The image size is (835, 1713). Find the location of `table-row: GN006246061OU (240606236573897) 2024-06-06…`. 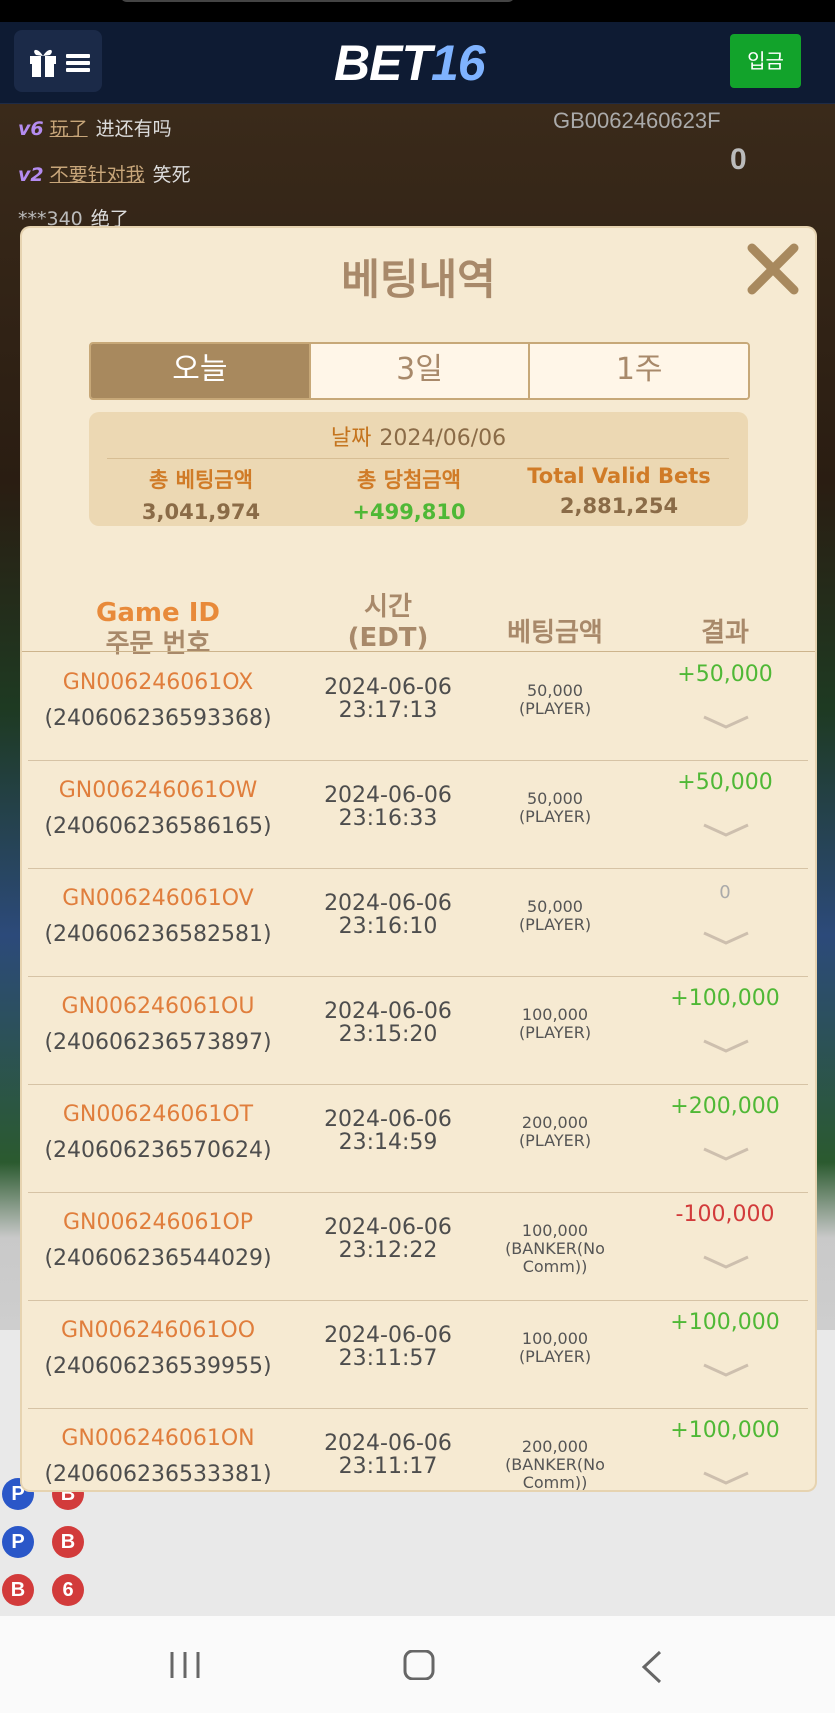

table-row: GN006246061OU (240606236573897) 2024-06-06… is located at coordinates (418, 1030).